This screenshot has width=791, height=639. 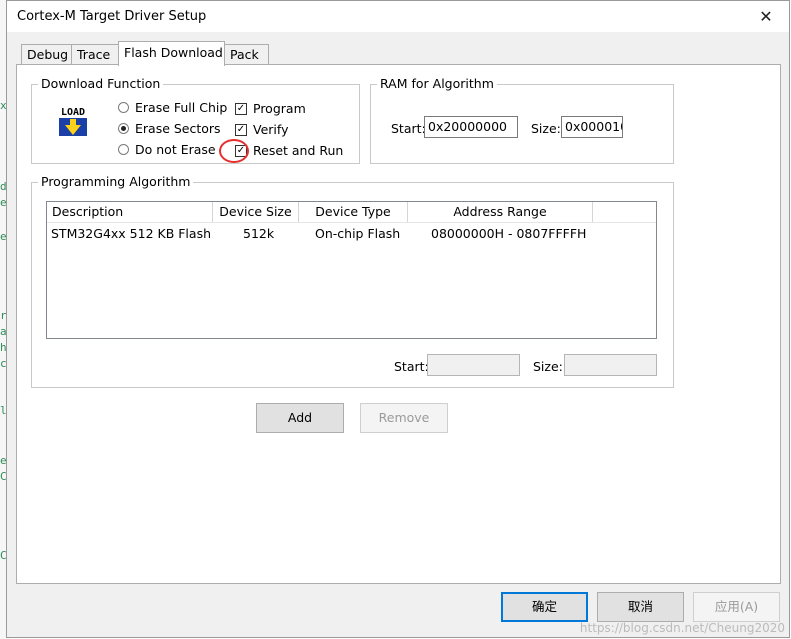 I want to click on radio-erase-sectors: Erase Sectors, so click(x=169, y=128).